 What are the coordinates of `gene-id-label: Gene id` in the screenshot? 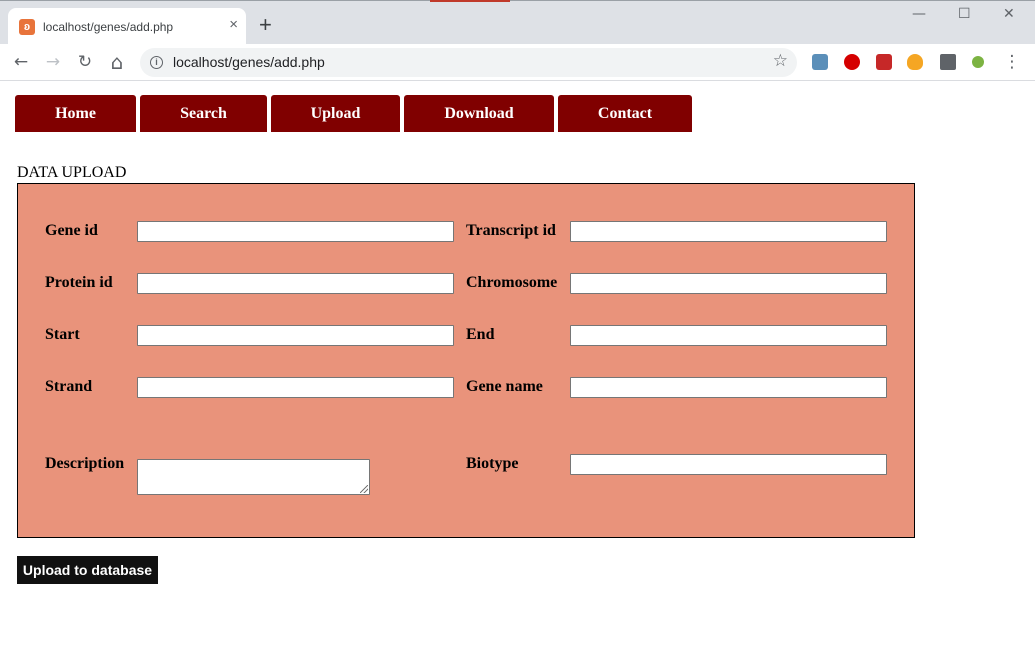 It's located at (71, 230).